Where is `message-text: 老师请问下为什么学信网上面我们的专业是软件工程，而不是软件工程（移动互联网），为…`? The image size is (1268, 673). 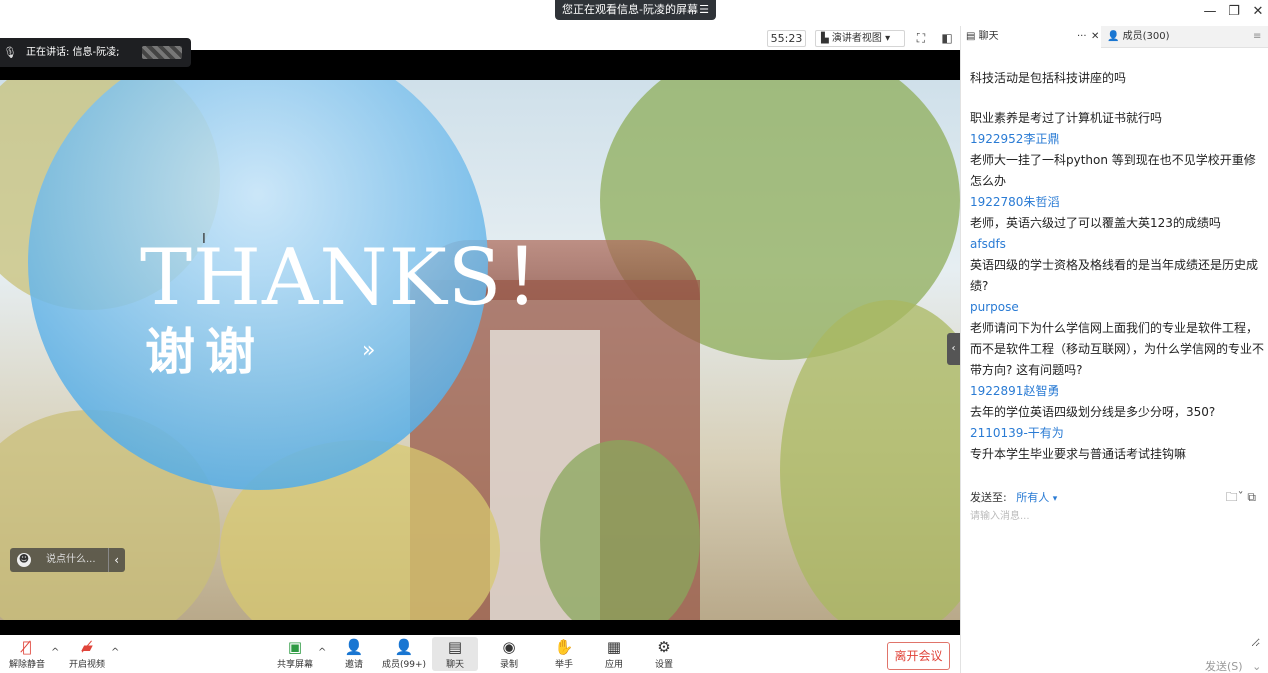 message-text: 老师请问下为什么学信网上面我们的专业是软件工程，而不是软件工程（移动互联网），为… is located at coordinates (1117, 349).